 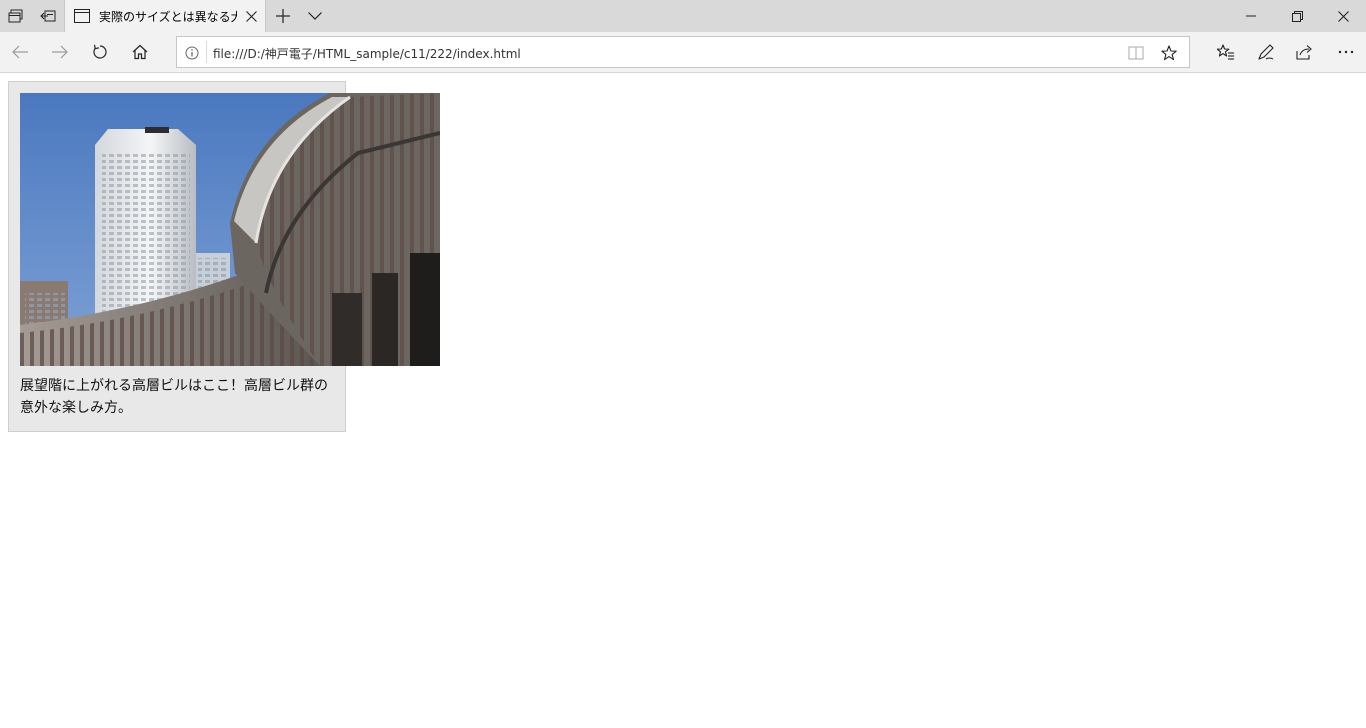 I want to click on tab-manager-icon, so click(x=15, y=16).